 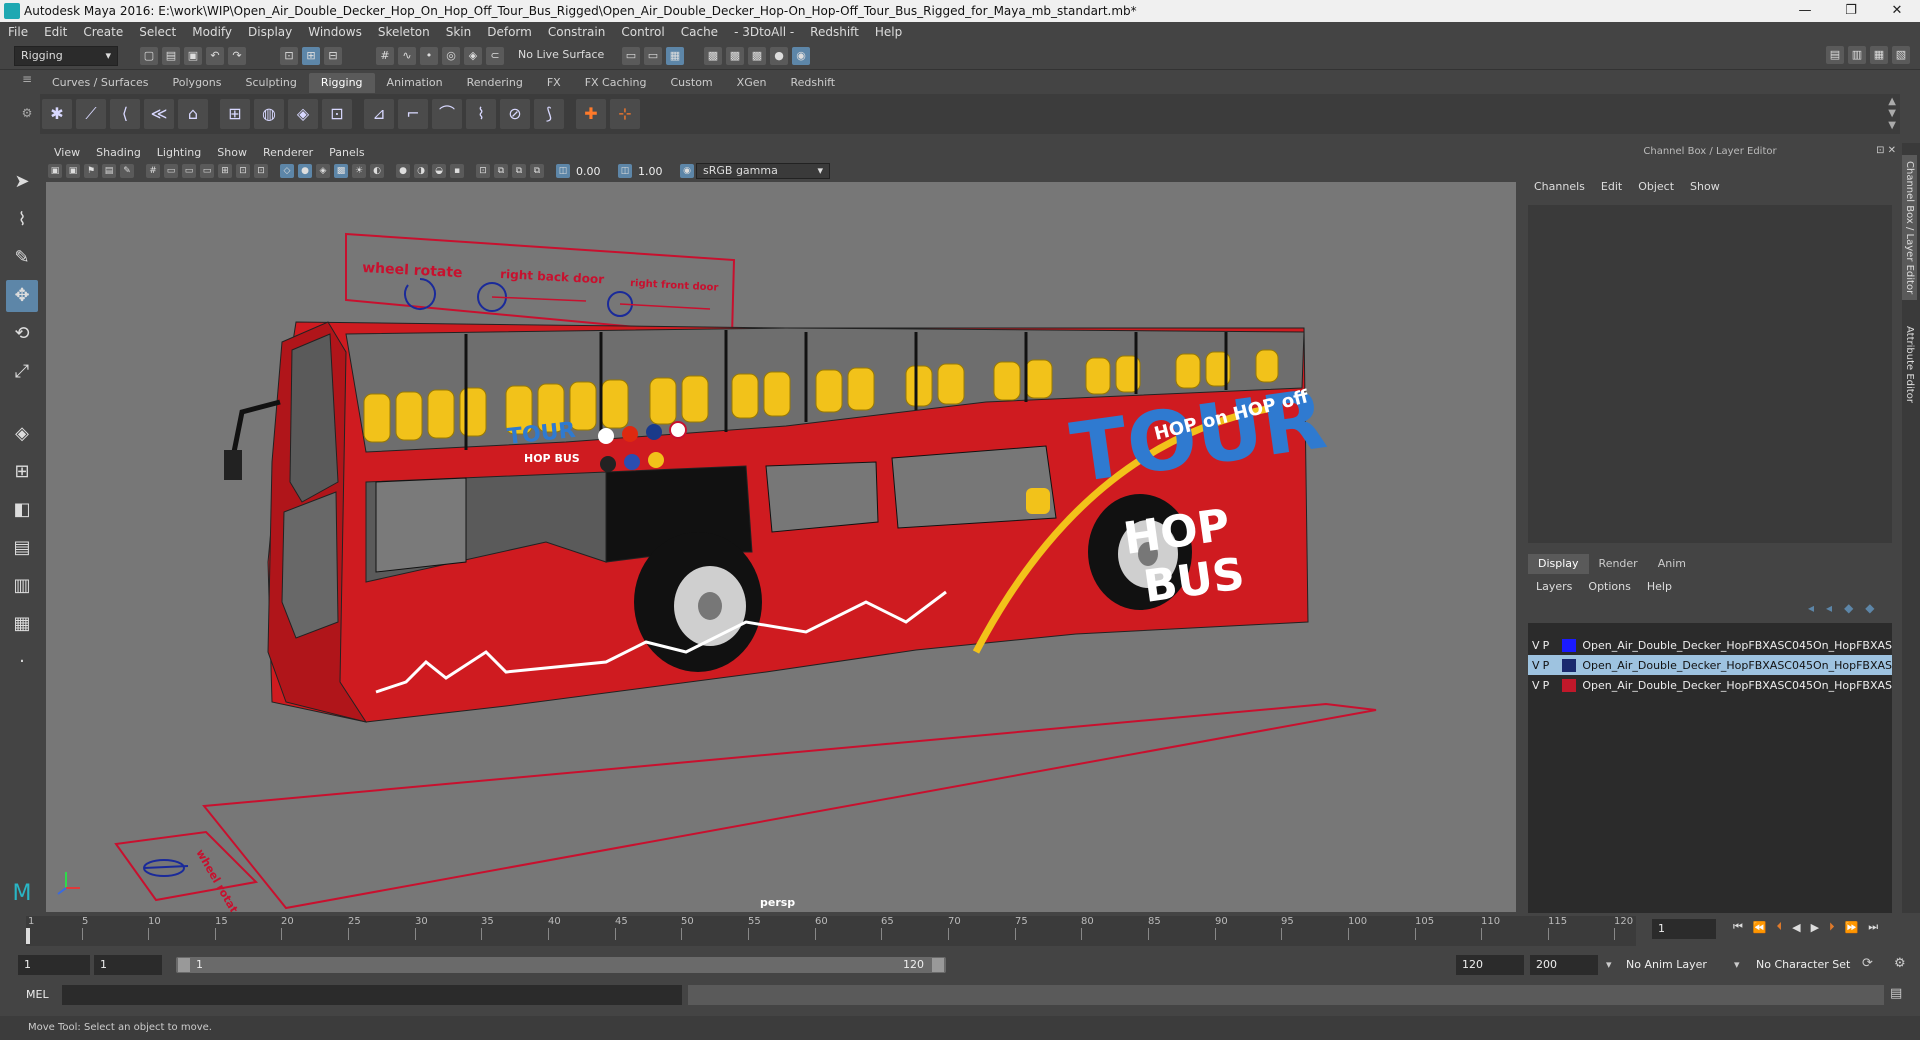 I want to click on tab-sculpting: Sculpting, so click(x=270, y=83).